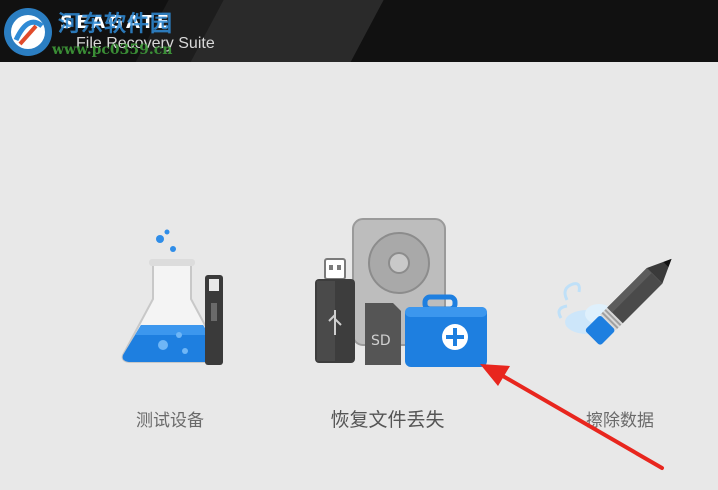  Describe the element at coordinates (172, 297) in the screenshot. I see `flask-icon` at that location.